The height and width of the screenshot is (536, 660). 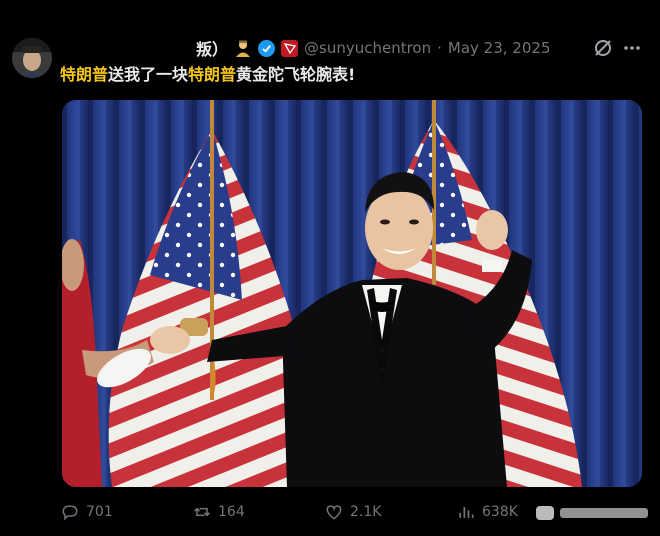 I want to click on author-row: 叛） @sunyuchentron · May 23, 2025, so click(x=373, y=48).